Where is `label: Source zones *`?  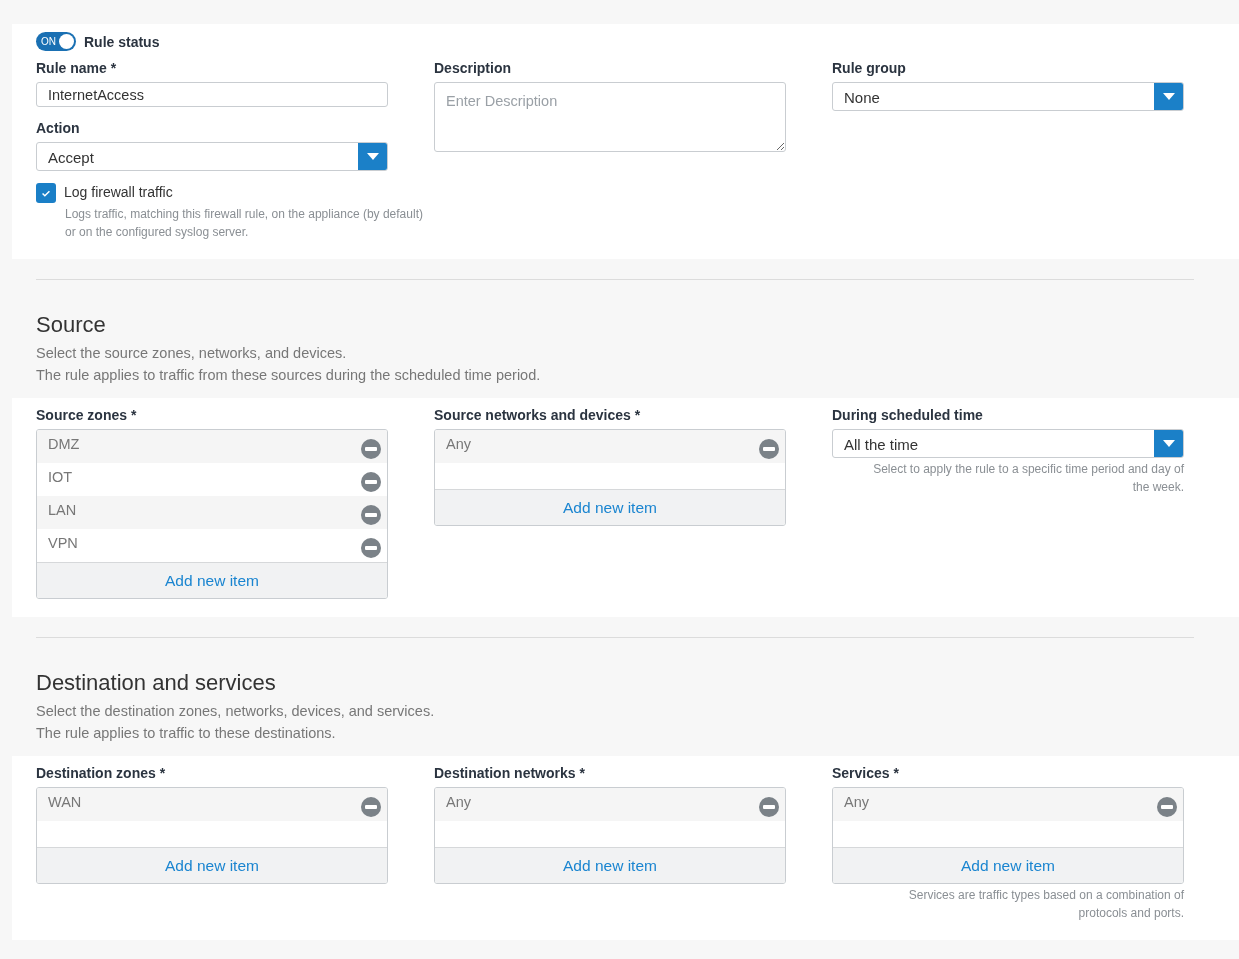
label: Source zones * is located at coordinates (86, 415).